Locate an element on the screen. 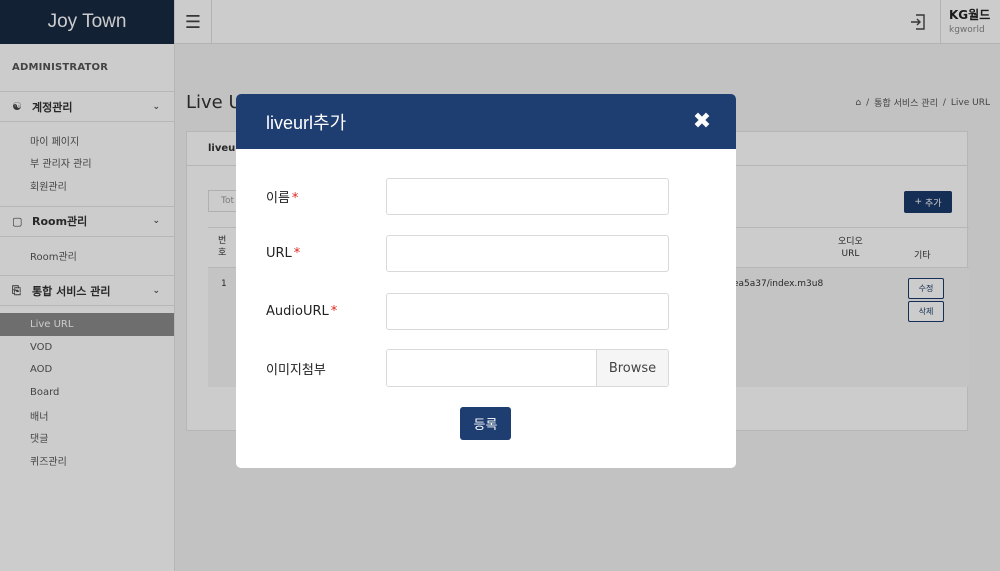 The image size is (1000, 571). browse-button: Browse is located at coordinates (632, 368).